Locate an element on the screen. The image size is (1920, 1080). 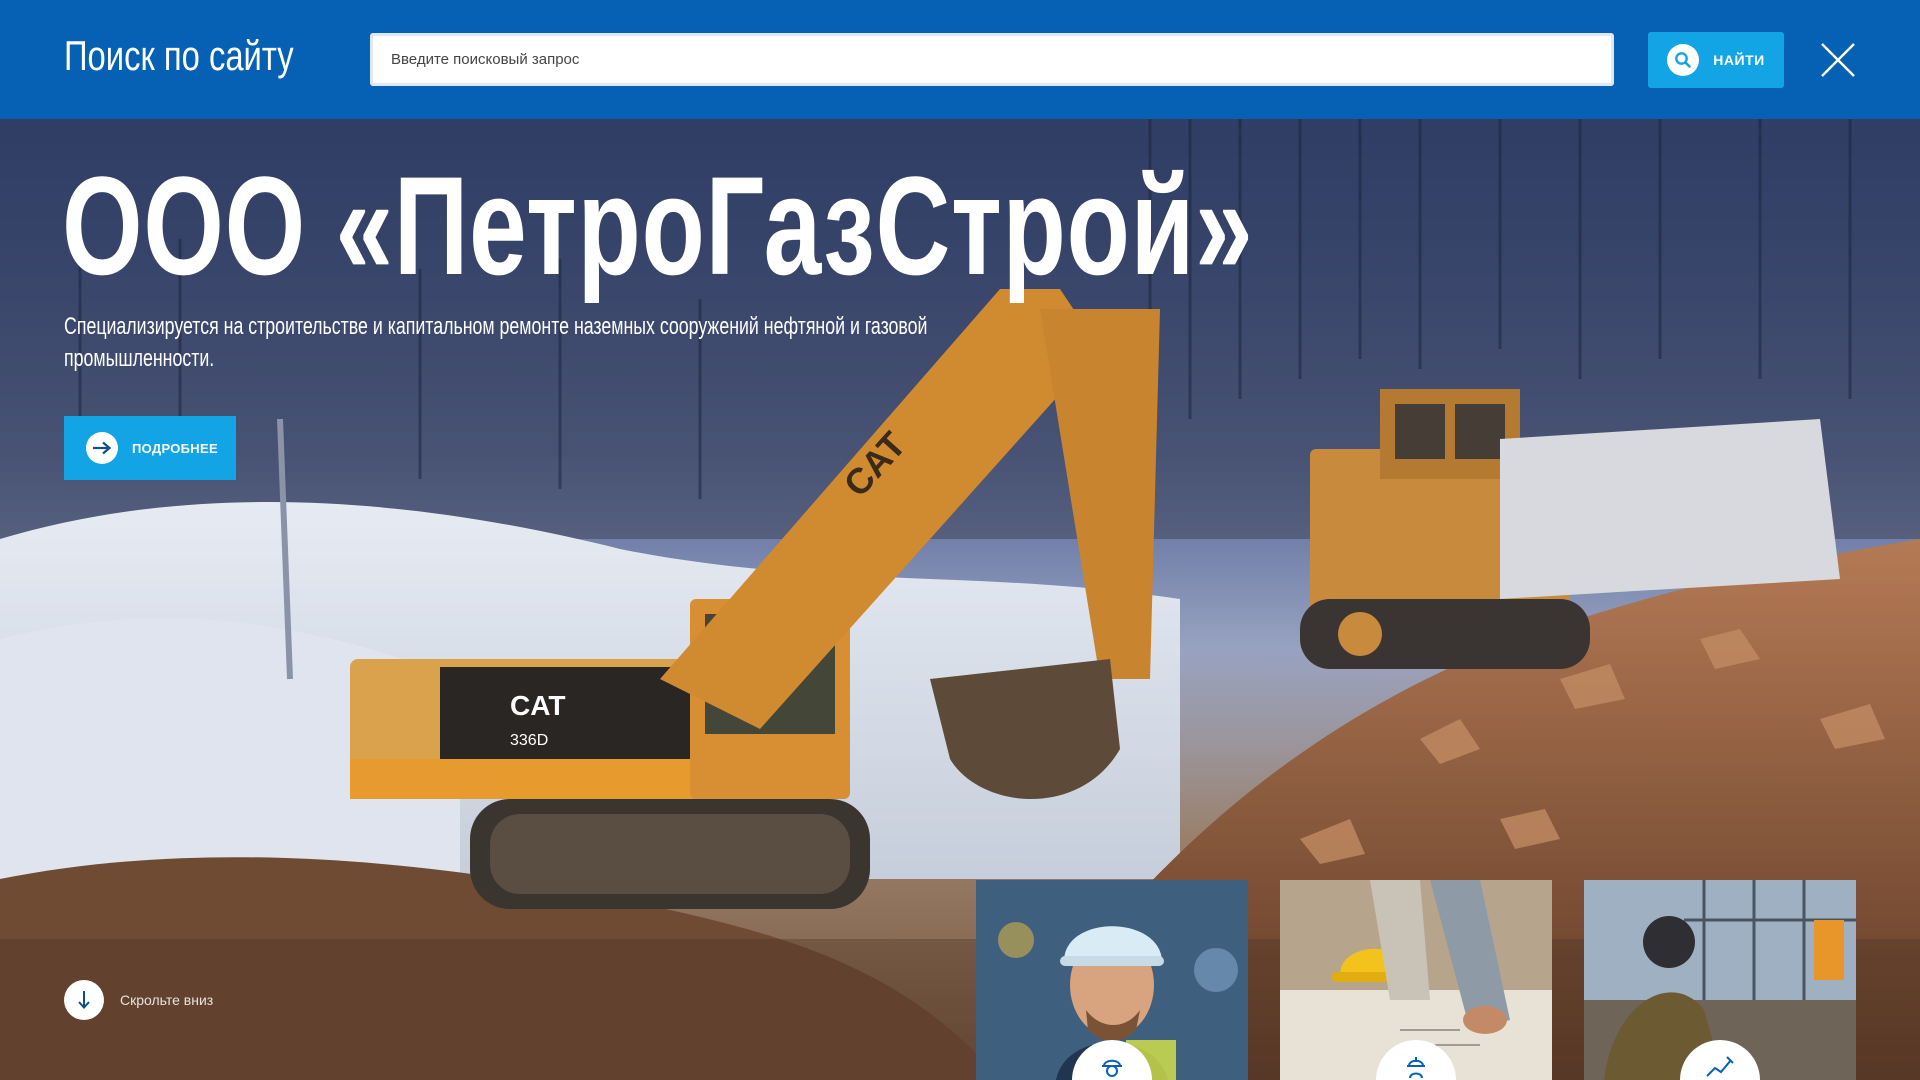
search-input is located at coordinates (992, 59).